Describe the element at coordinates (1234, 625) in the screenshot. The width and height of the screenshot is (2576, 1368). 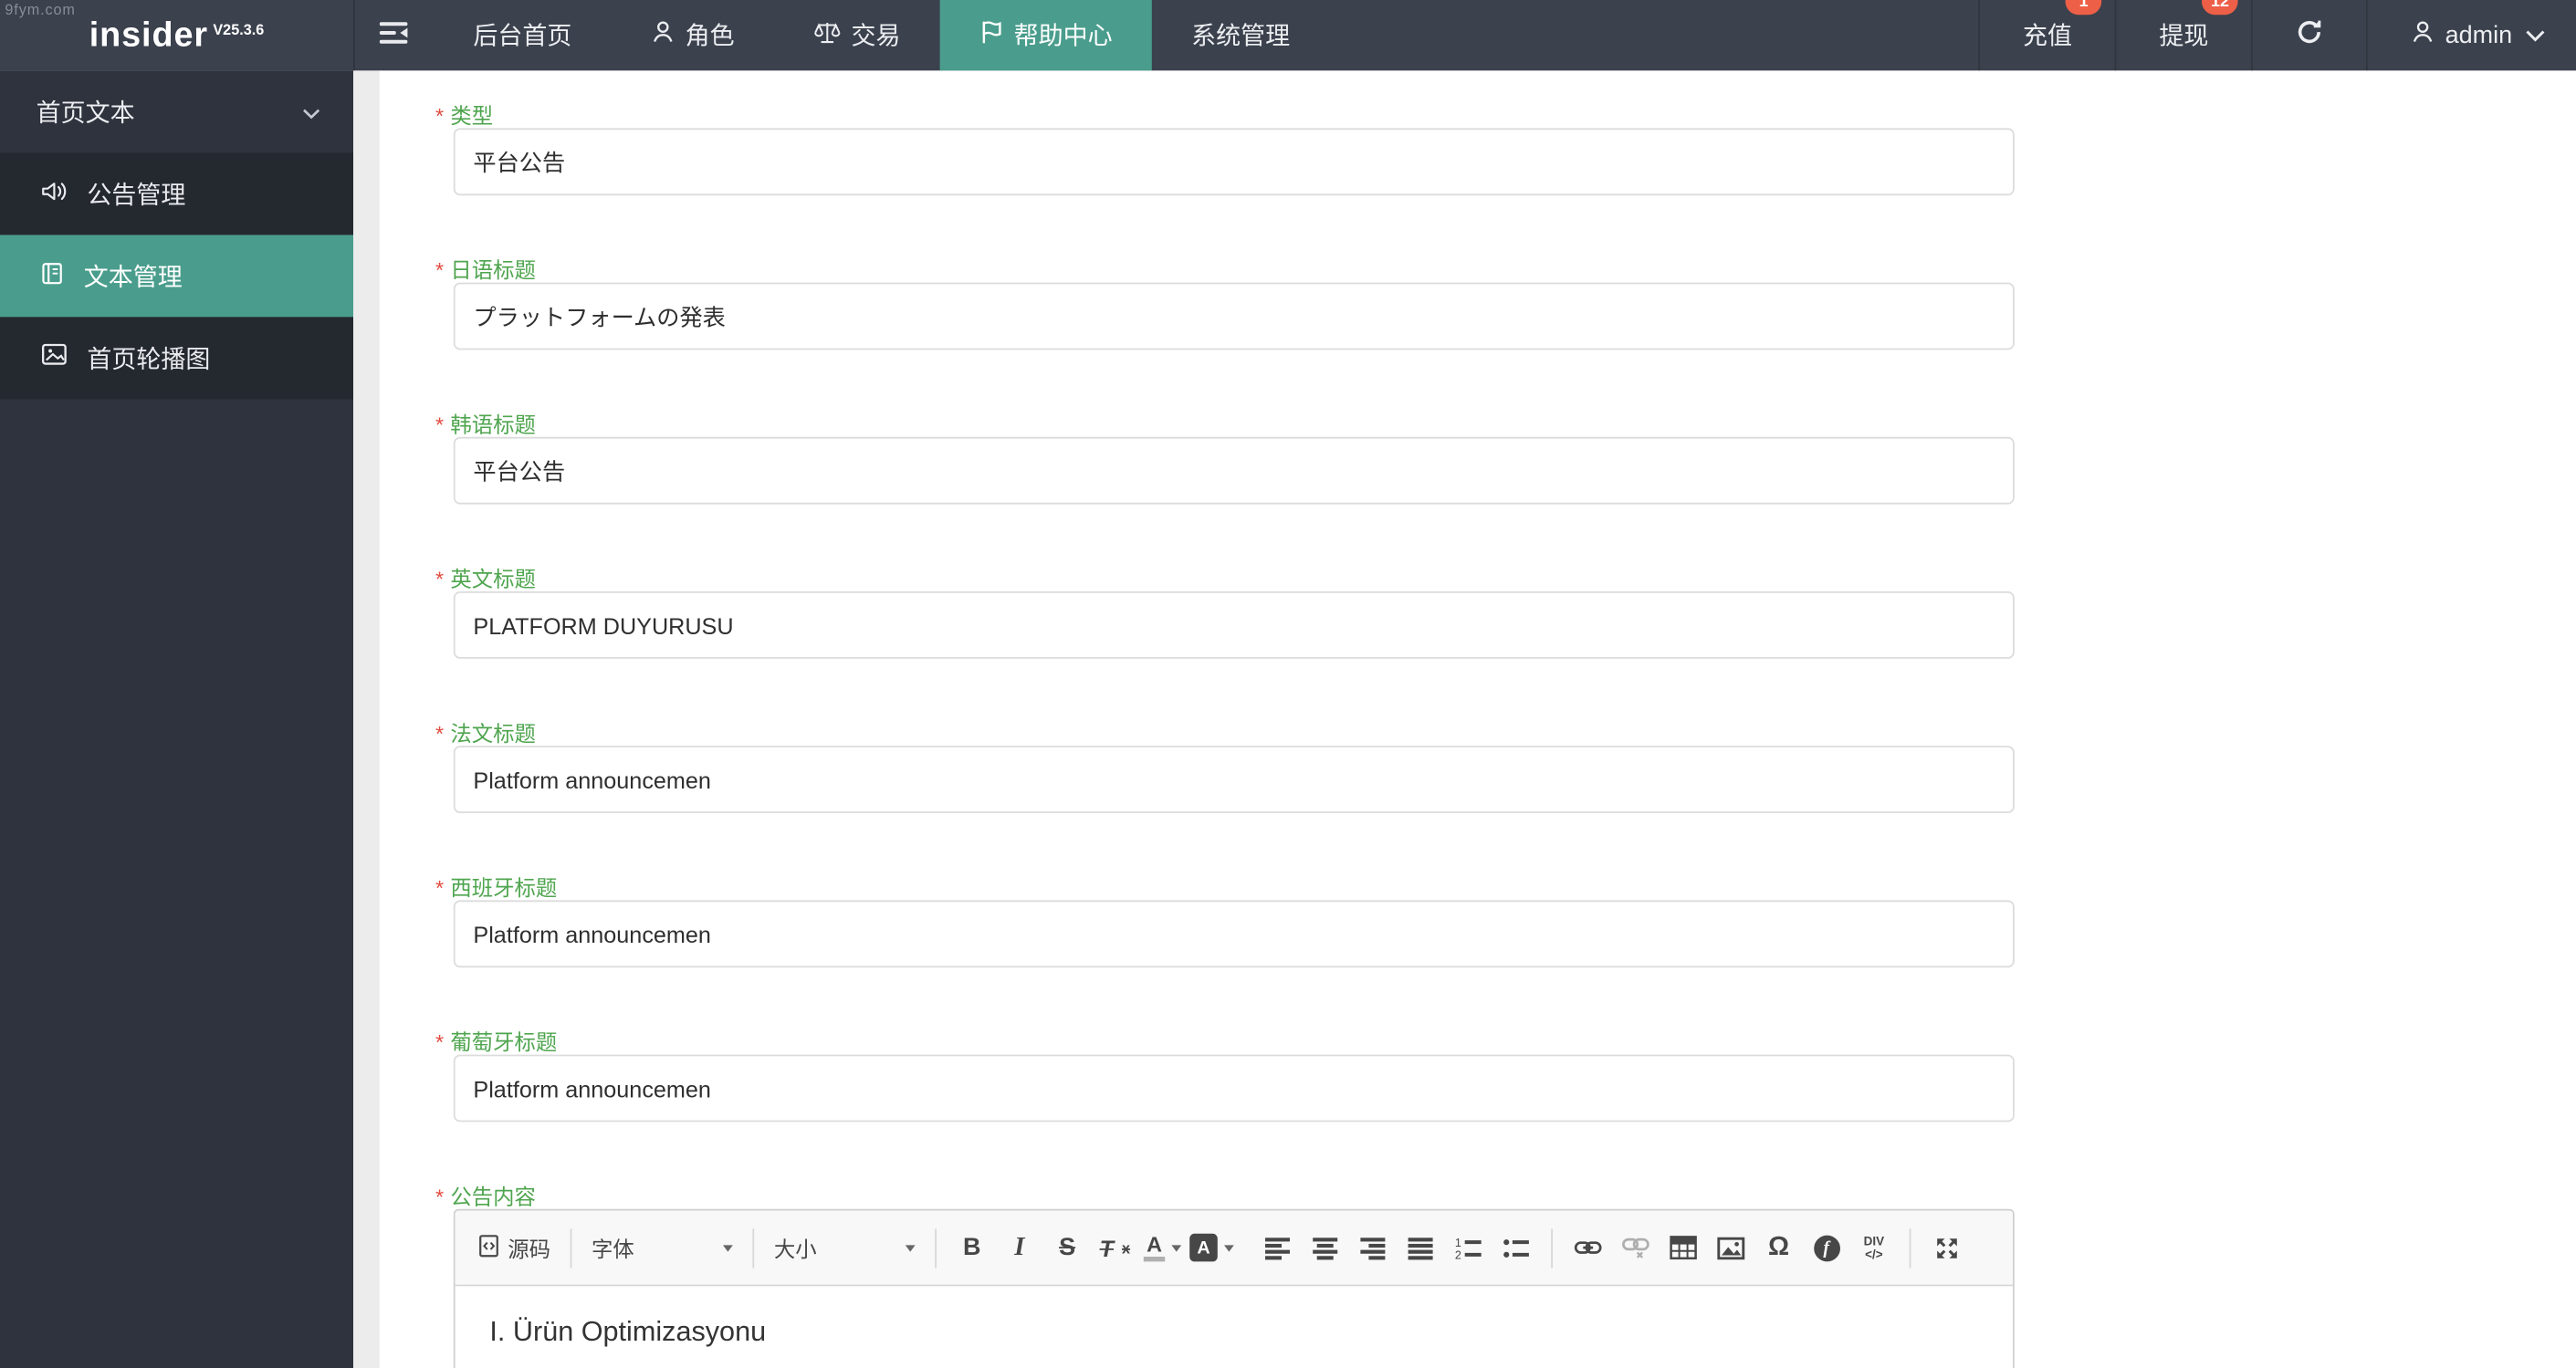
I see `field-input-title-en` at that location.